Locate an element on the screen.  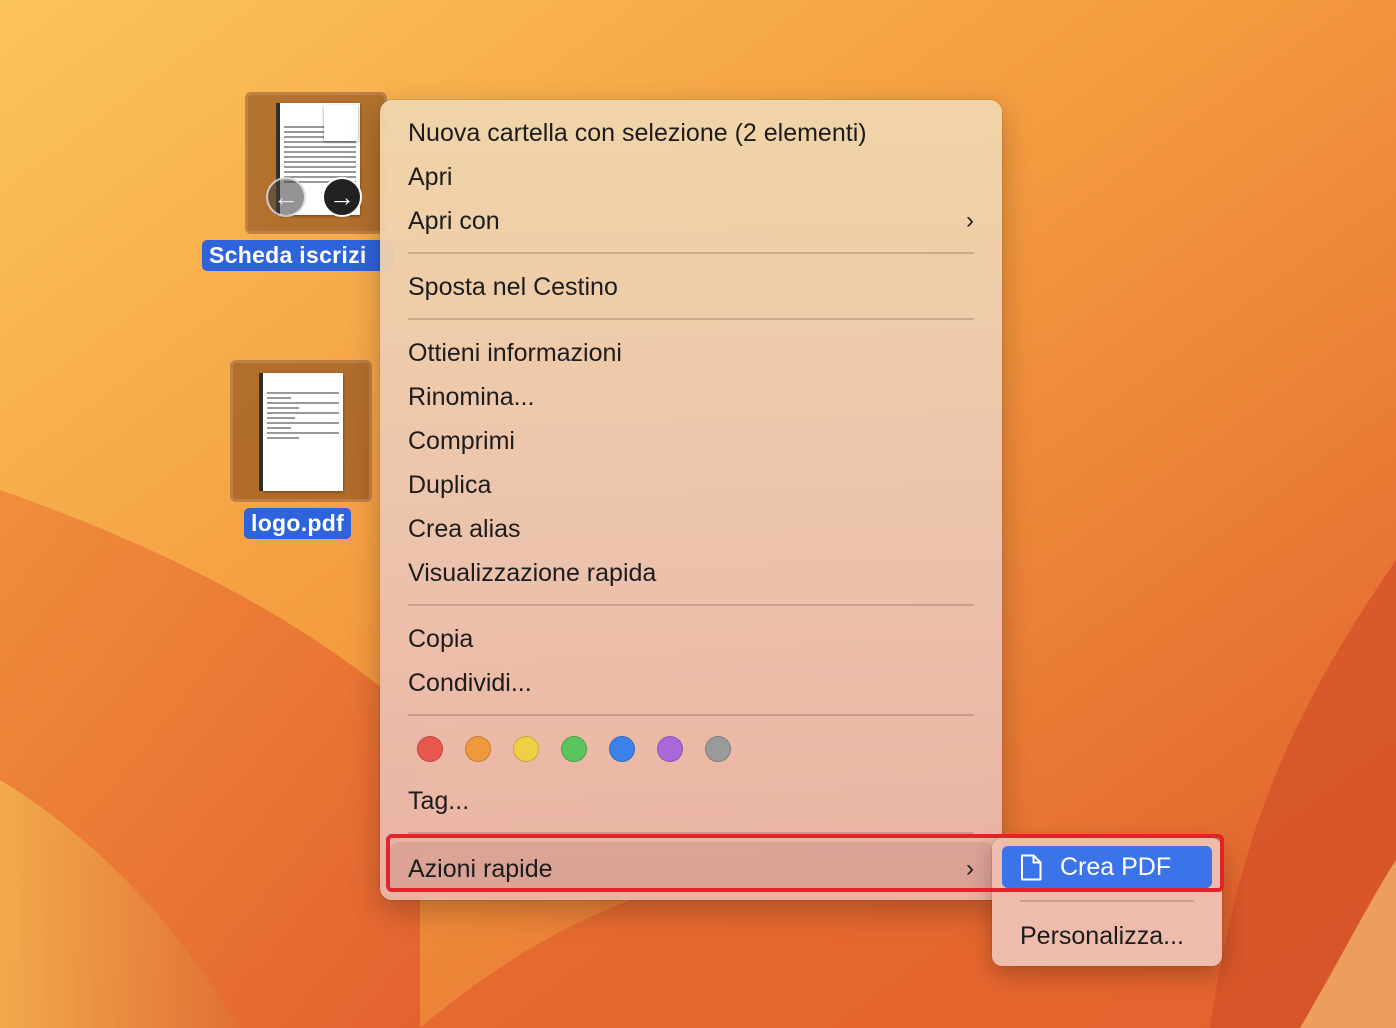
annotation-highlight-box is located at coordinates (805, 863).